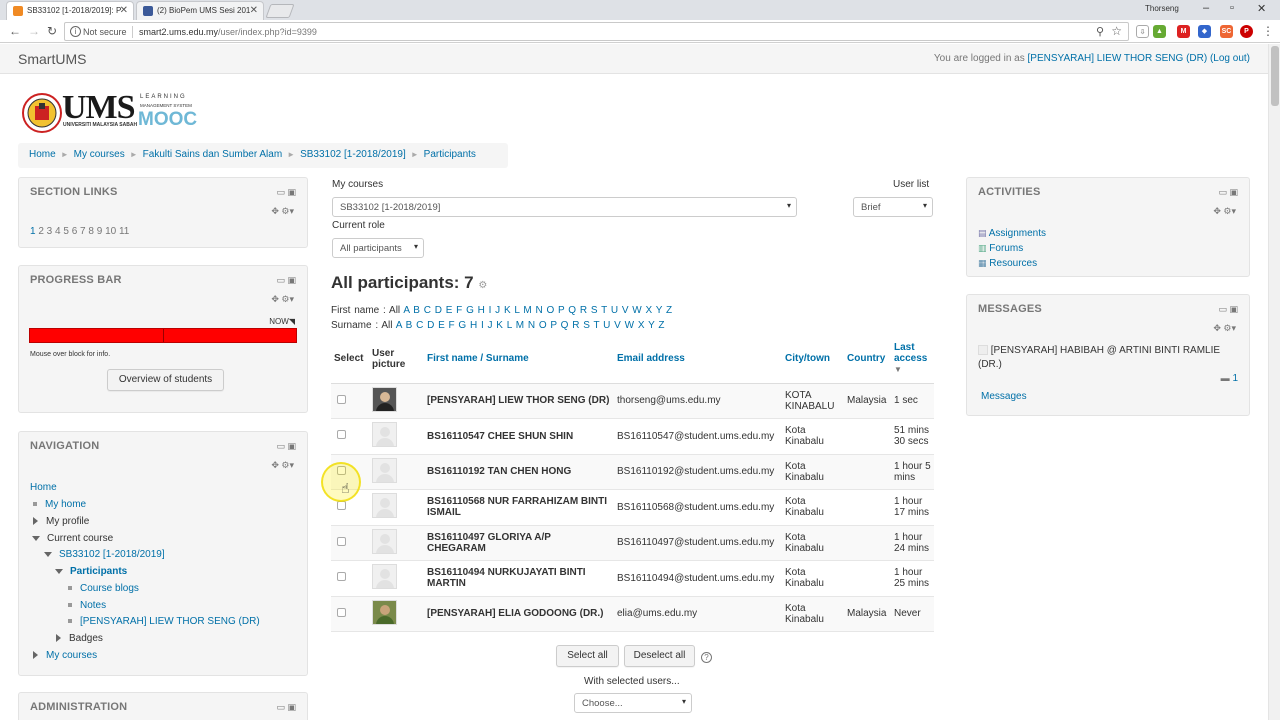 The height and width of the screenshot is (720, 1280). Describe the element at coordinates (912, 359) in the screenshot. I see `col-last-access: Last access ▼` at that location.